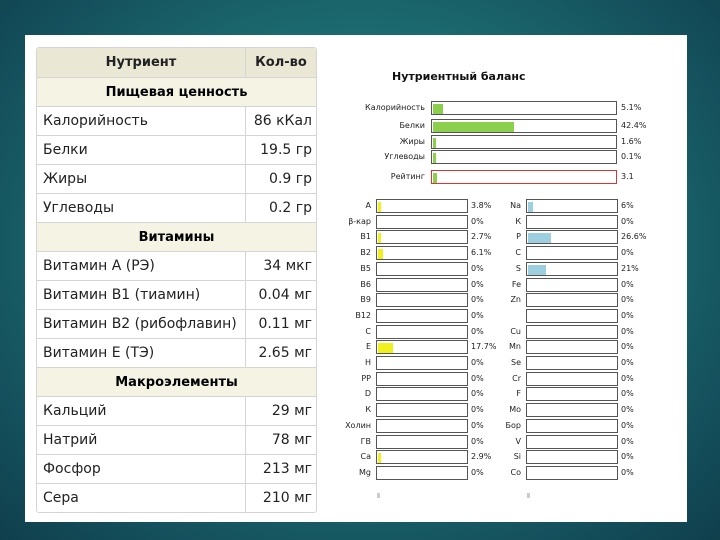  Describe the element at coordinates (141, 295) in the screenshot. I see `nutrient-name: Витамин В1 (тиамин)` at that location.